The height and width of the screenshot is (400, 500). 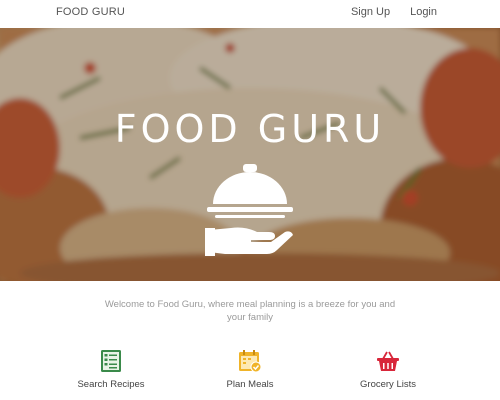 I want to click on feature-plan-meals: Plan Meals, so click(x=250, y=374).